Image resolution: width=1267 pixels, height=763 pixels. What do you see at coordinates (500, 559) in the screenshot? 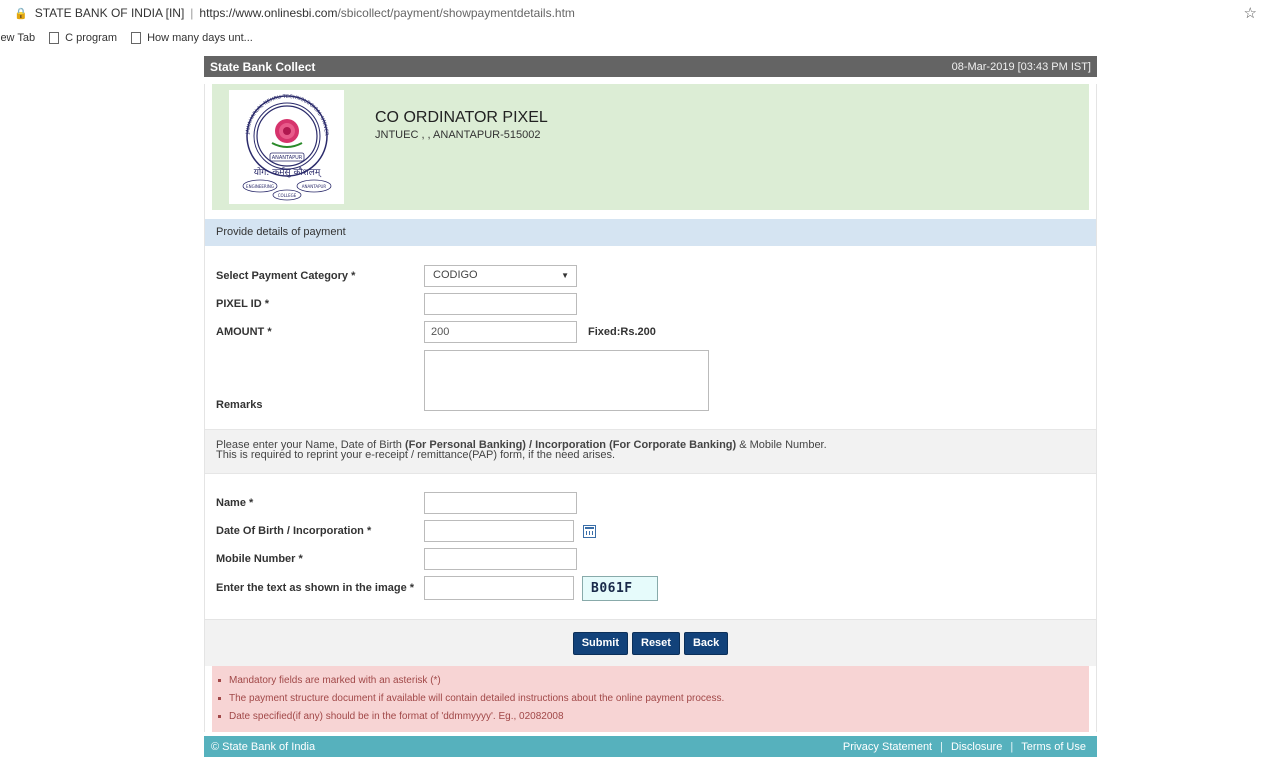
I see `mobile-input` at bounding box center [500, 559].